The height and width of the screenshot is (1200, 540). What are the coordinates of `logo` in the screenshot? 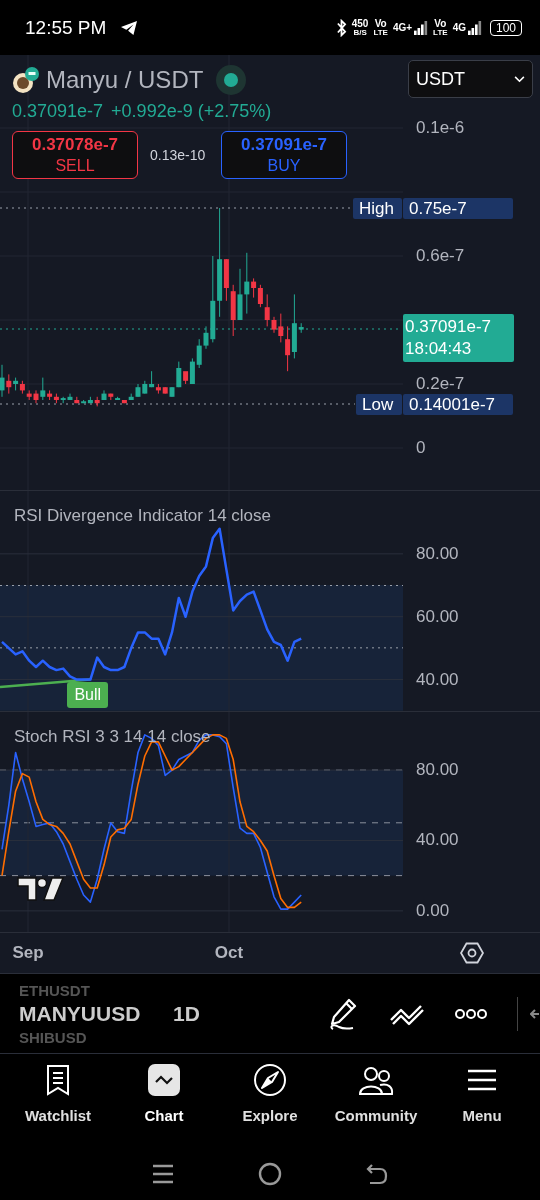 It's located at (41, 889).